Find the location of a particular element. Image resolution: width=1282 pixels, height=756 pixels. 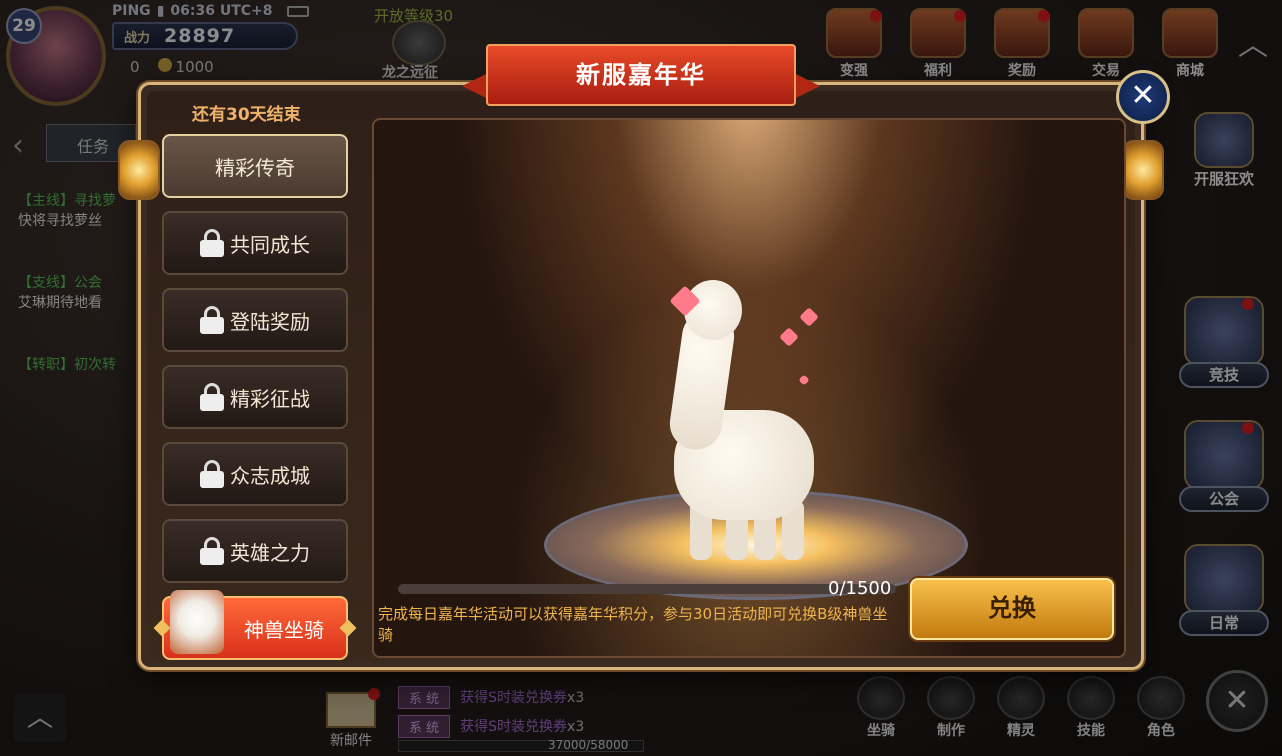

exchange-button: 兑换 is located at coordinates (1012, 609).